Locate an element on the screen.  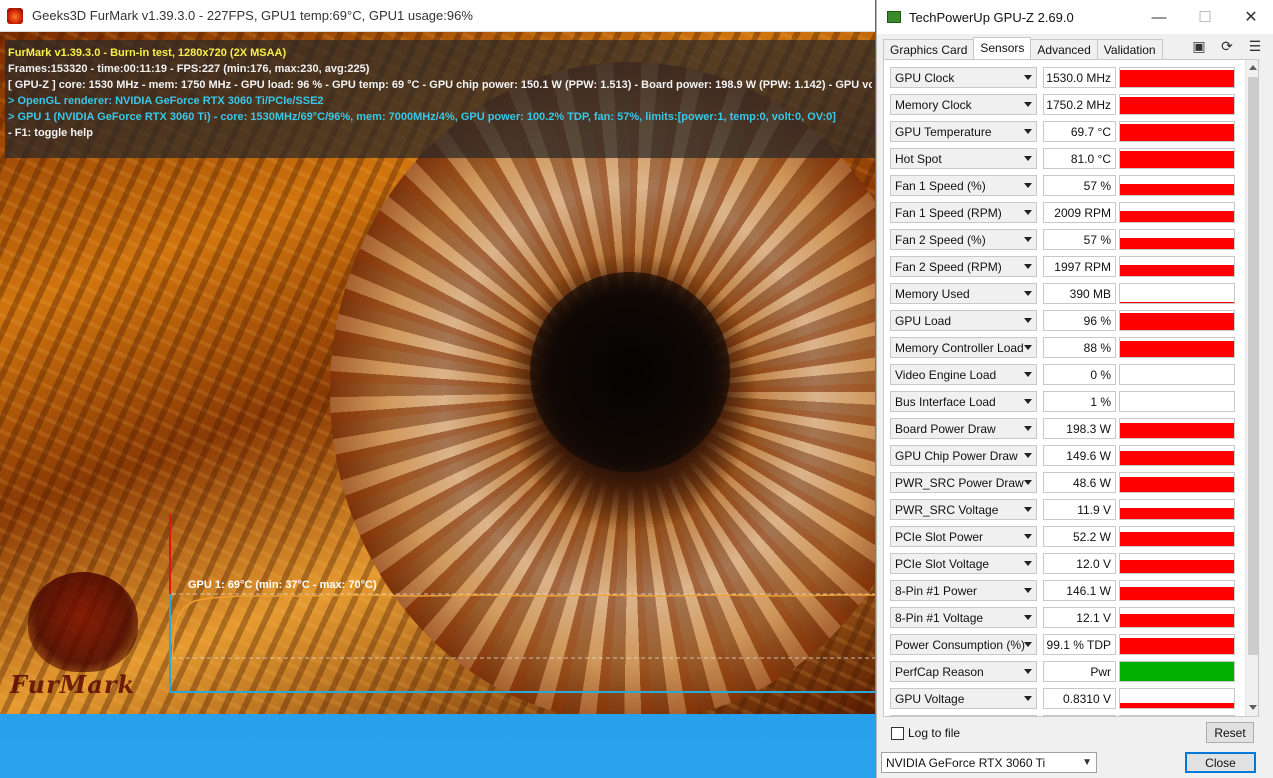
sensor-row: PerfCap Reason Pwr is located at coordinates (1062, 673).